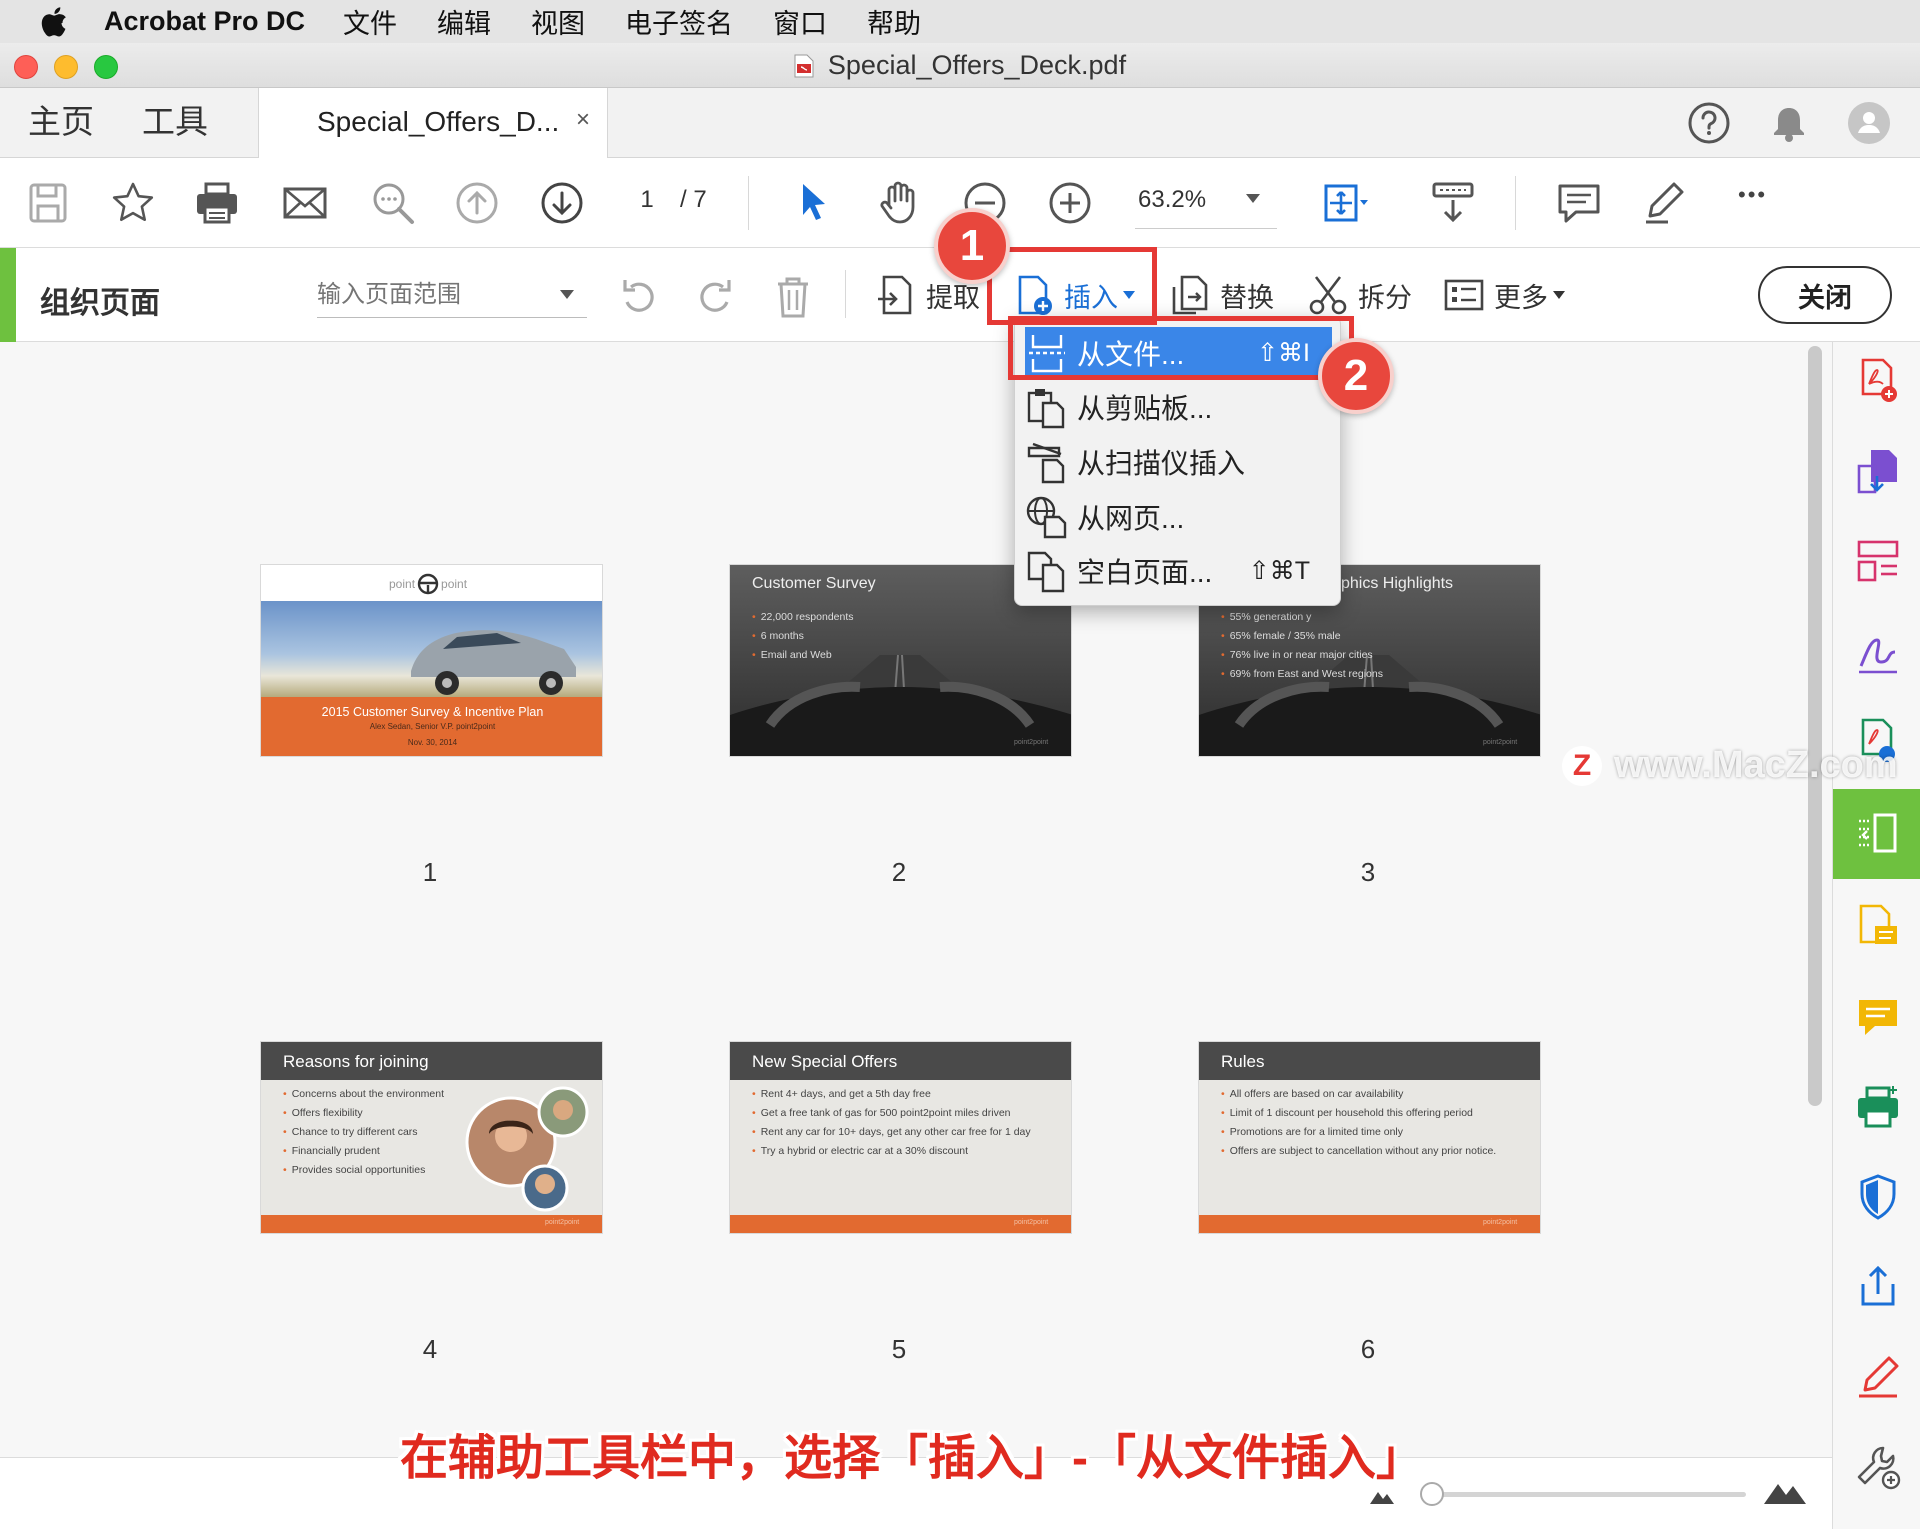  What do you see at coordinates (1046, 572) in the screenshot?
I see `insert-blank-page-icon` at bounding box center [1046, 572].